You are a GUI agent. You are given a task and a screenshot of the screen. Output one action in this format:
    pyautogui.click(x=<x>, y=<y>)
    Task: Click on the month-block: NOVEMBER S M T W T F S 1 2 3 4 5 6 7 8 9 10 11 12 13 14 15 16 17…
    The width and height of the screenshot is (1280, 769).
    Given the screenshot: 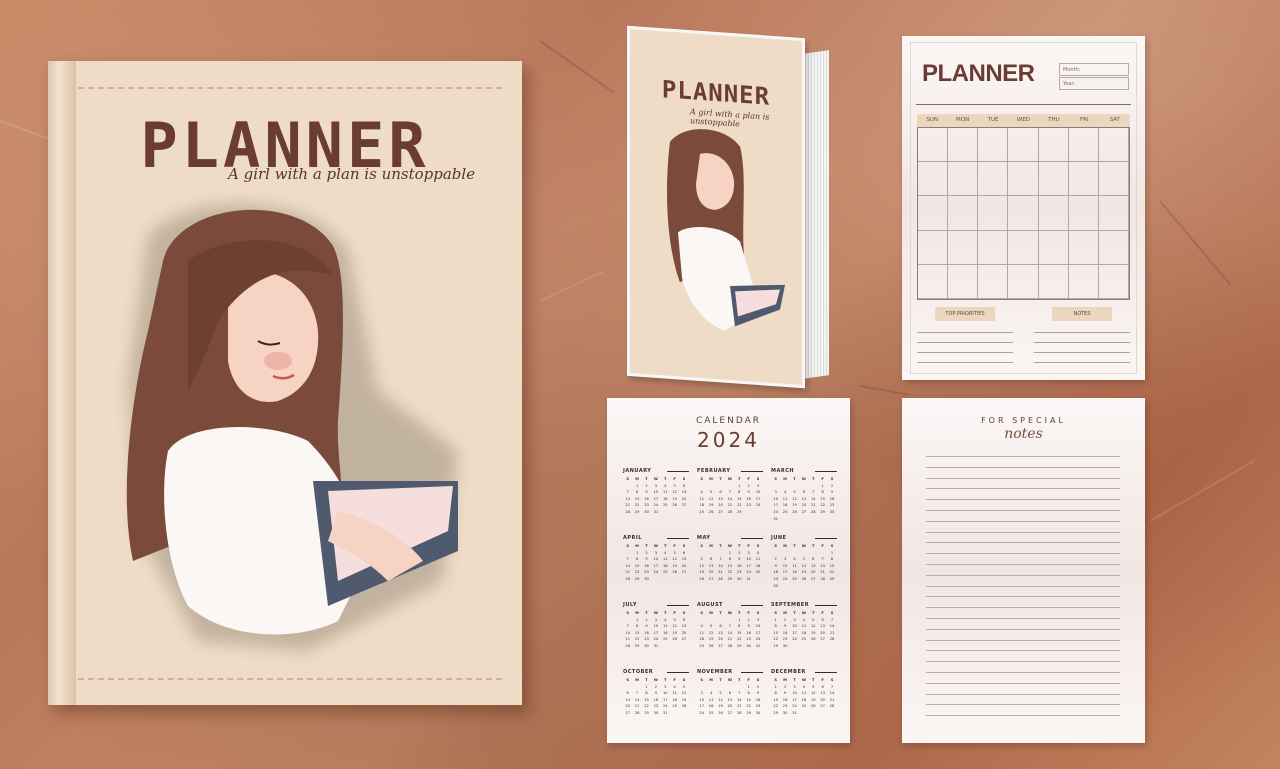 What is the action you would take?
    pyautogui.click(x=730, y=693)
    